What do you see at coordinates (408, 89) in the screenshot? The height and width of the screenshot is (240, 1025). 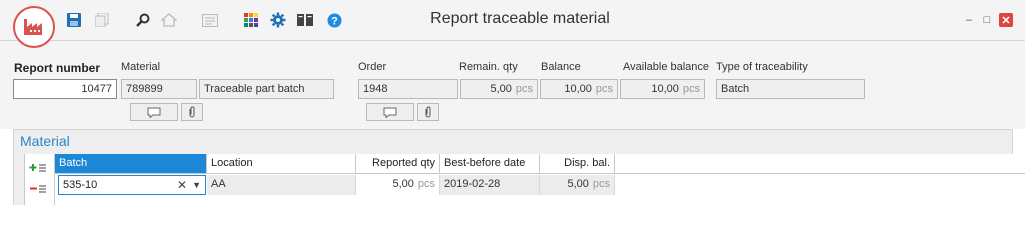 I see `order-field: 1948` at bounding box center [408, 89].